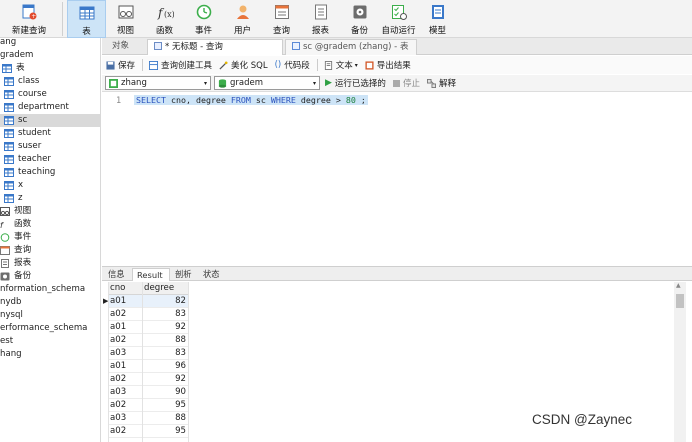  I want to click on tree-table-sc: sc, so click(50, 120).